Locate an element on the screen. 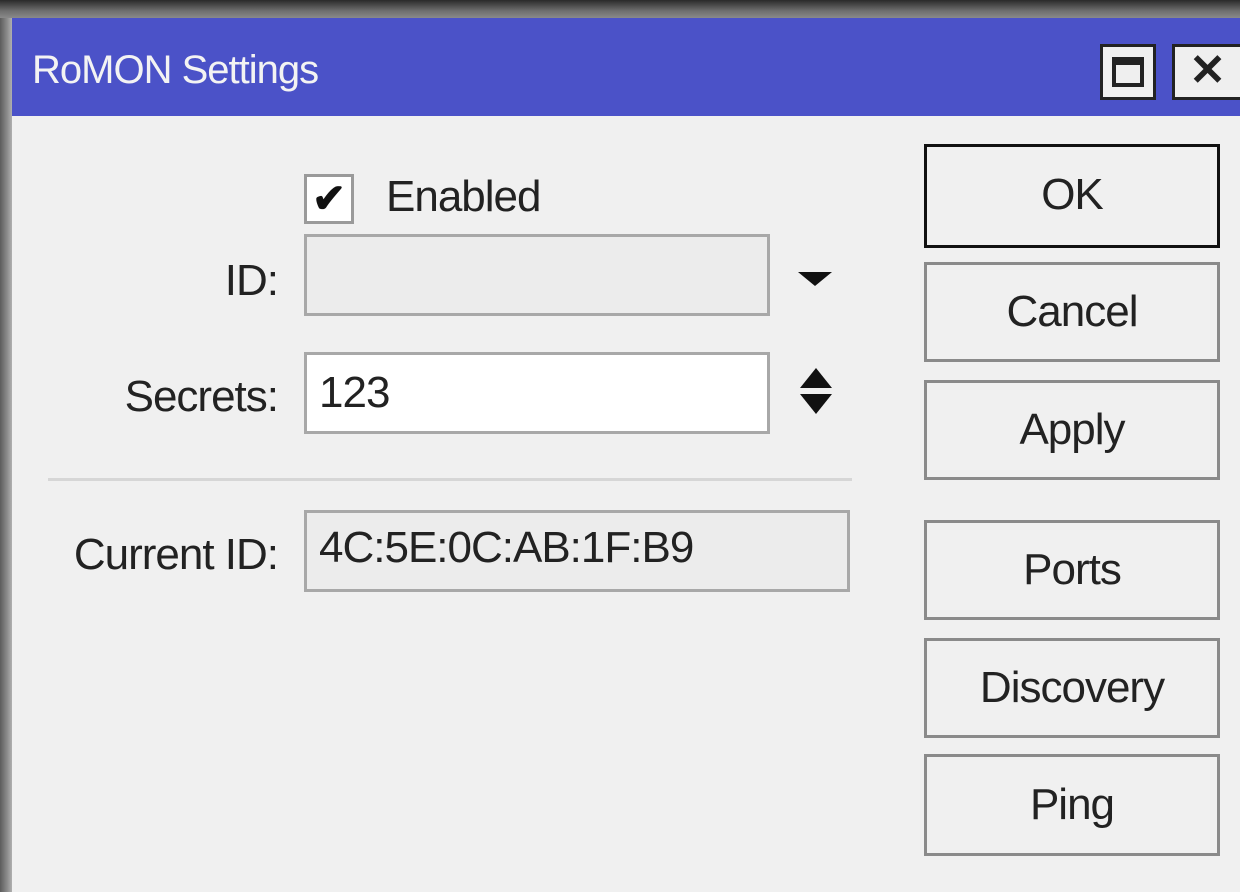  current-id-field: 4C:5E:0C:AB:1F:B9 is located at coordinates (577, 551).